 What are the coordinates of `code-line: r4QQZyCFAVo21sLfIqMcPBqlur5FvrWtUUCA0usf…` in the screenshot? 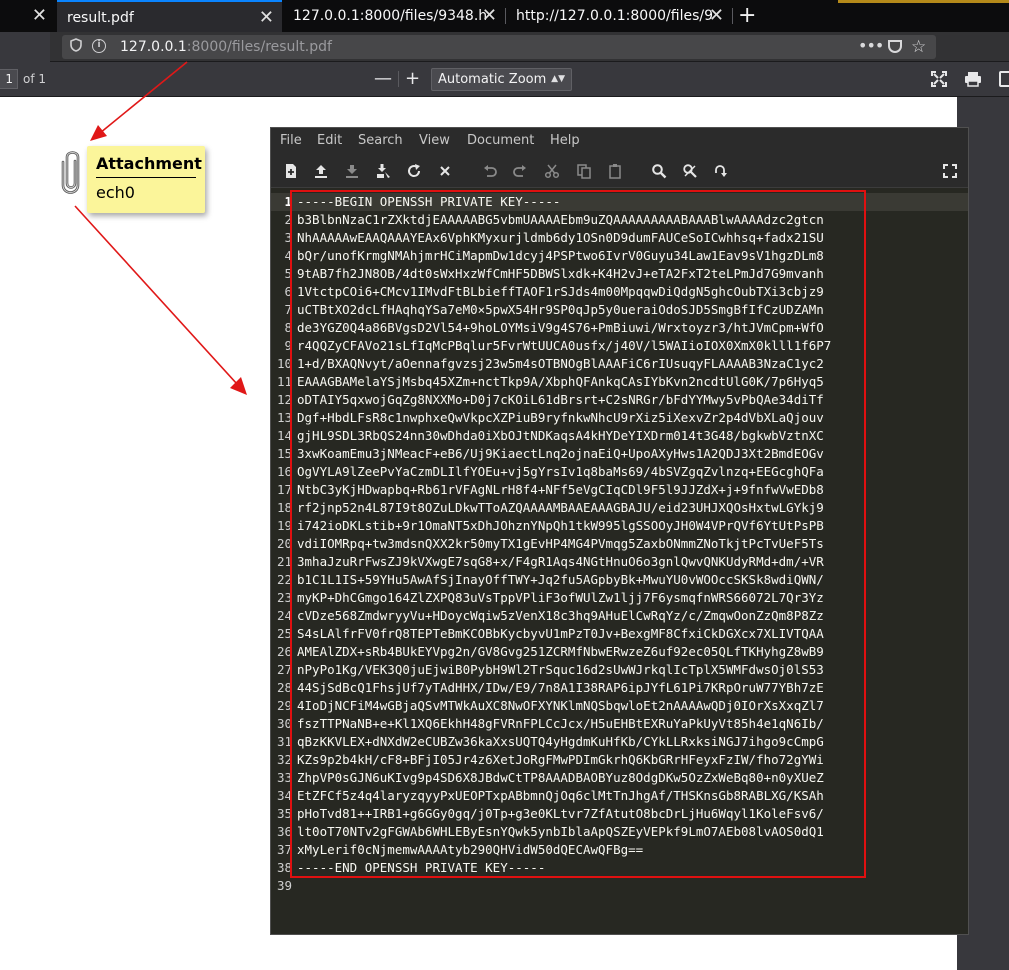 It's located at (564, 346).